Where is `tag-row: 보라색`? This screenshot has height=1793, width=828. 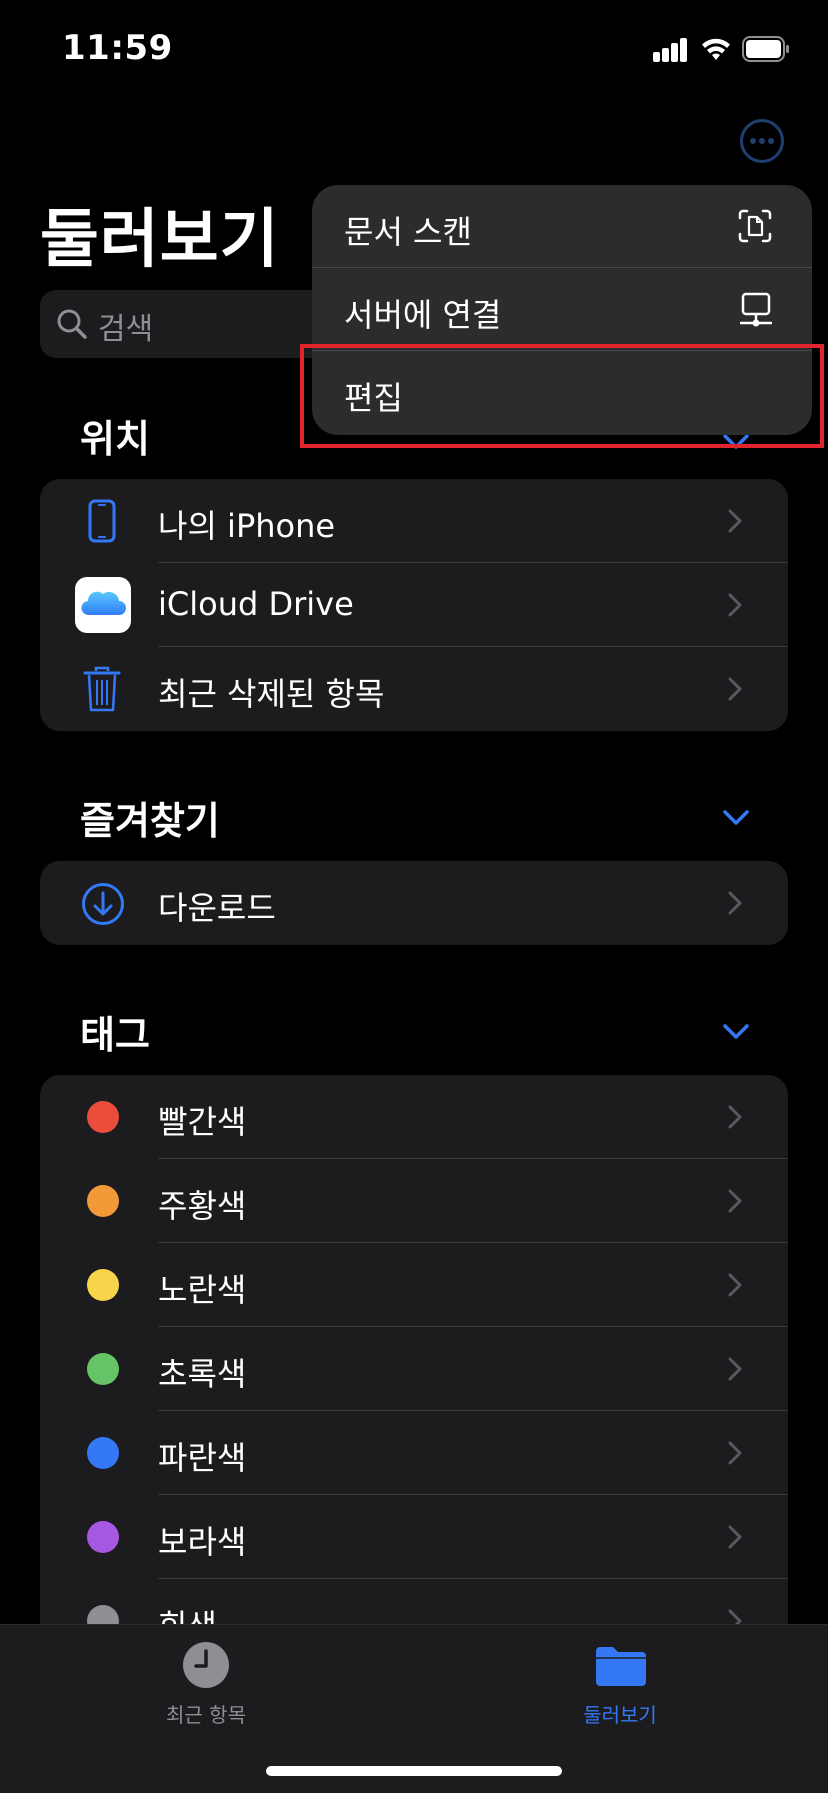
tag-row: 보라색 is located at coordinates (414, 1537).